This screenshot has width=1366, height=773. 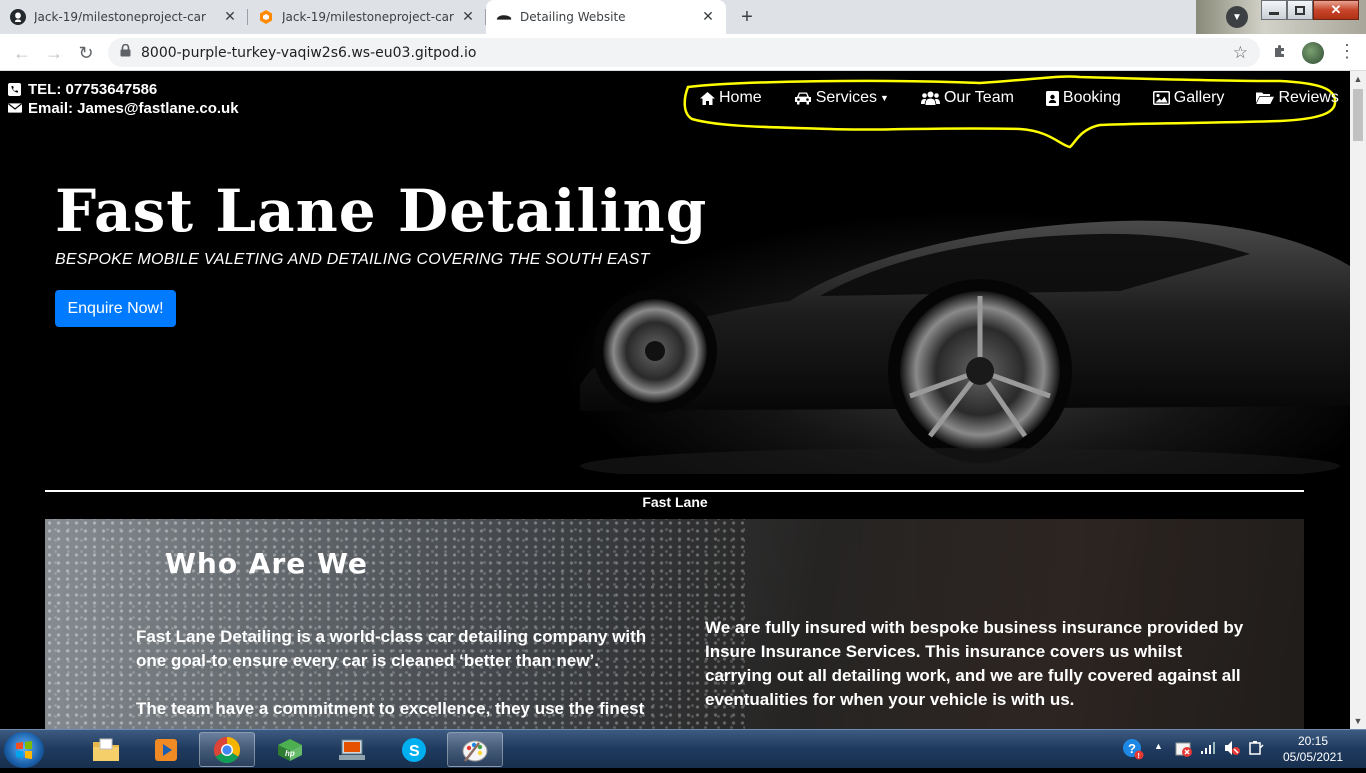 I want to click on hero-title: Fast Lane Detailing, so click(x=381, y=211).